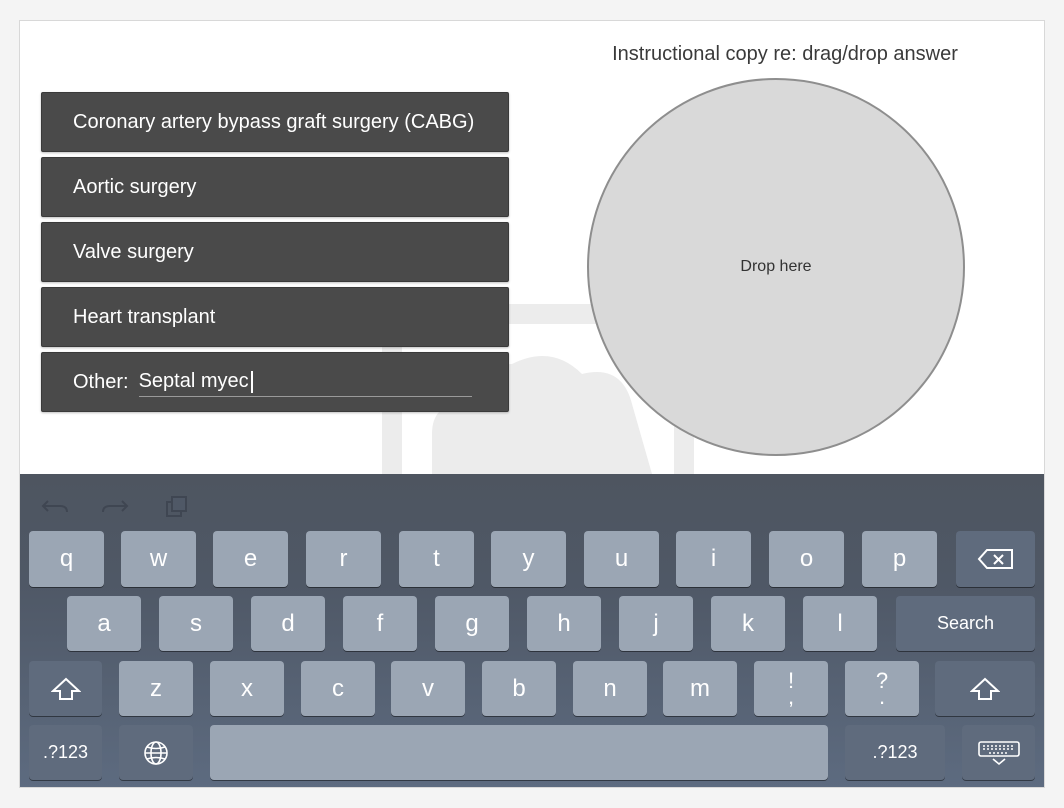 The height and width of the screenshot is (808, 1064). I want to click on numbers-key-right: .?123, so click(895, 752).